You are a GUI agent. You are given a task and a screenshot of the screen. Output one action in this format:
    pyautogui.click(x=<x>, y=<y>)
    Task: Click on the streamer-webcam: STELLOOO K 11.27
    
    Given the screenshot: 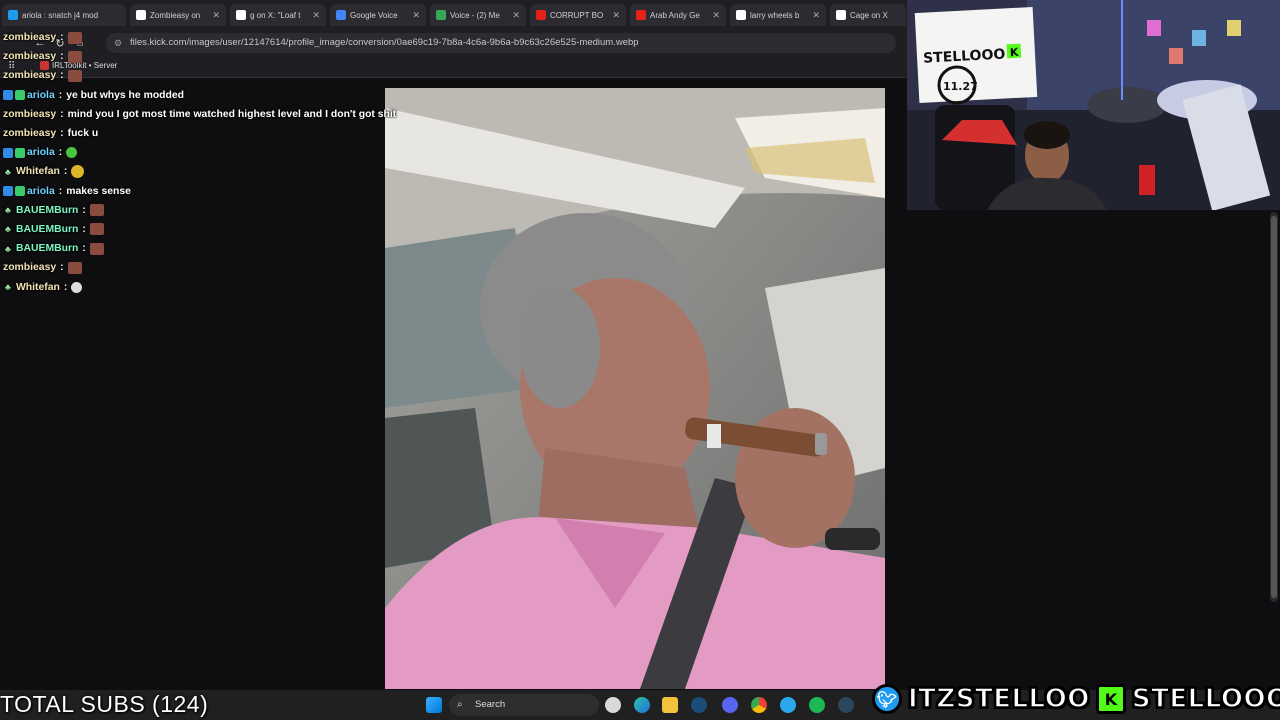 What is the action you would take?
    pyautogui.click(x=1093, y=105)
    